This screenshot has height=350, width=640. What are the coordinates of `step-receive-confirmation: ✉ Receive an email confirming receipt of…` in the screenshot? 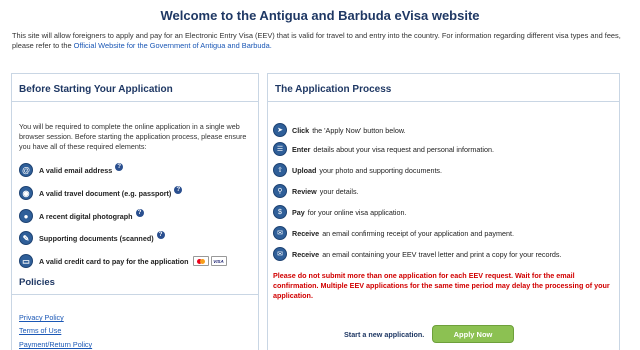 It's located at (393, 233).